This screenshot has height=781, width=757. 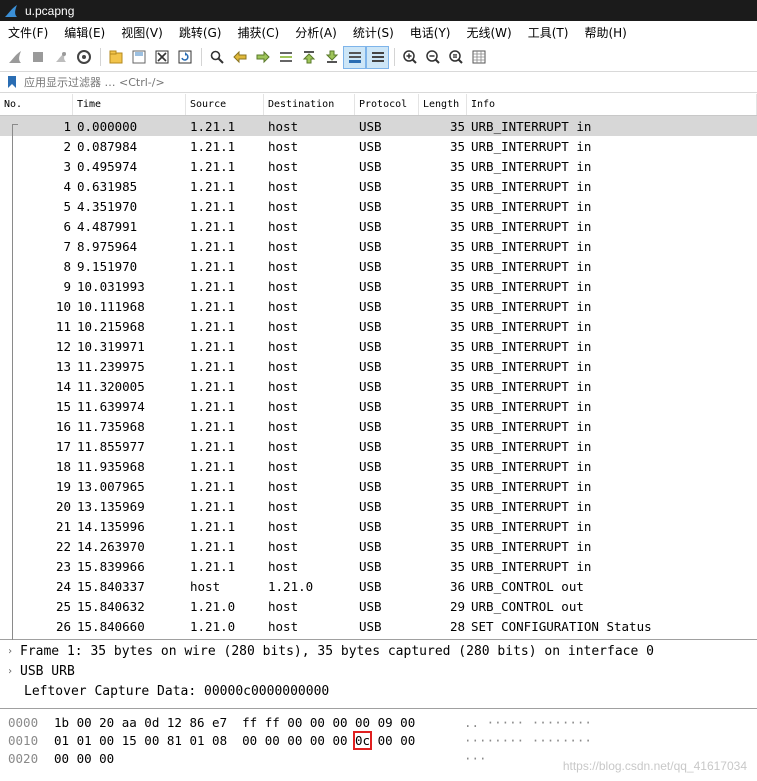 What do you see at coordinates (378, 126) in the screenshot?
I see `packet-row: 1 0.000000 1.21.1 host USB 35 URB_INTERRUPT in` at bounding box center [378, 126].